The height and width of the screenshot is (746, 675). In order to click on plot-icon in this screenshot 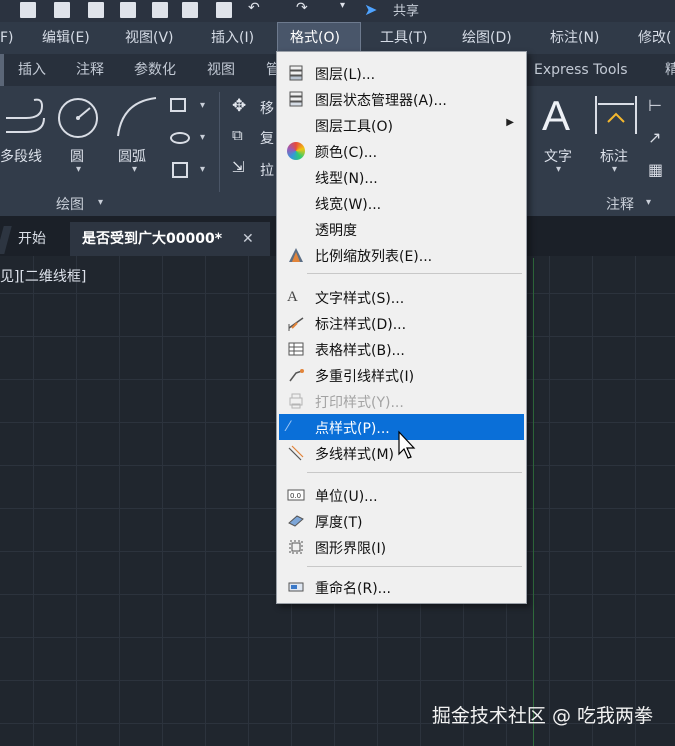, I will do `click(190, 10)`.